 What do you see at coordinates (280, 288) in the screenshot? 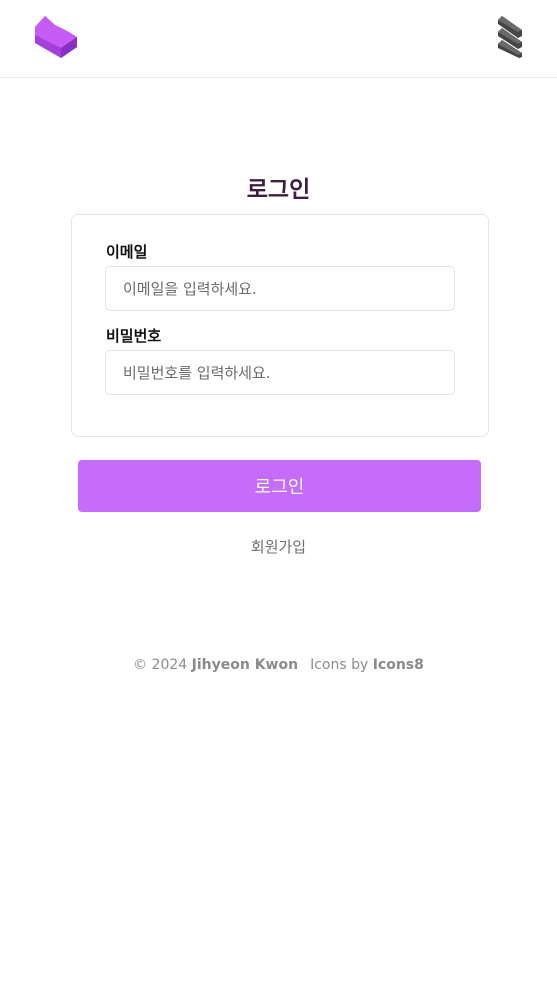
I see `email-field` at bounding box center [280, 288].